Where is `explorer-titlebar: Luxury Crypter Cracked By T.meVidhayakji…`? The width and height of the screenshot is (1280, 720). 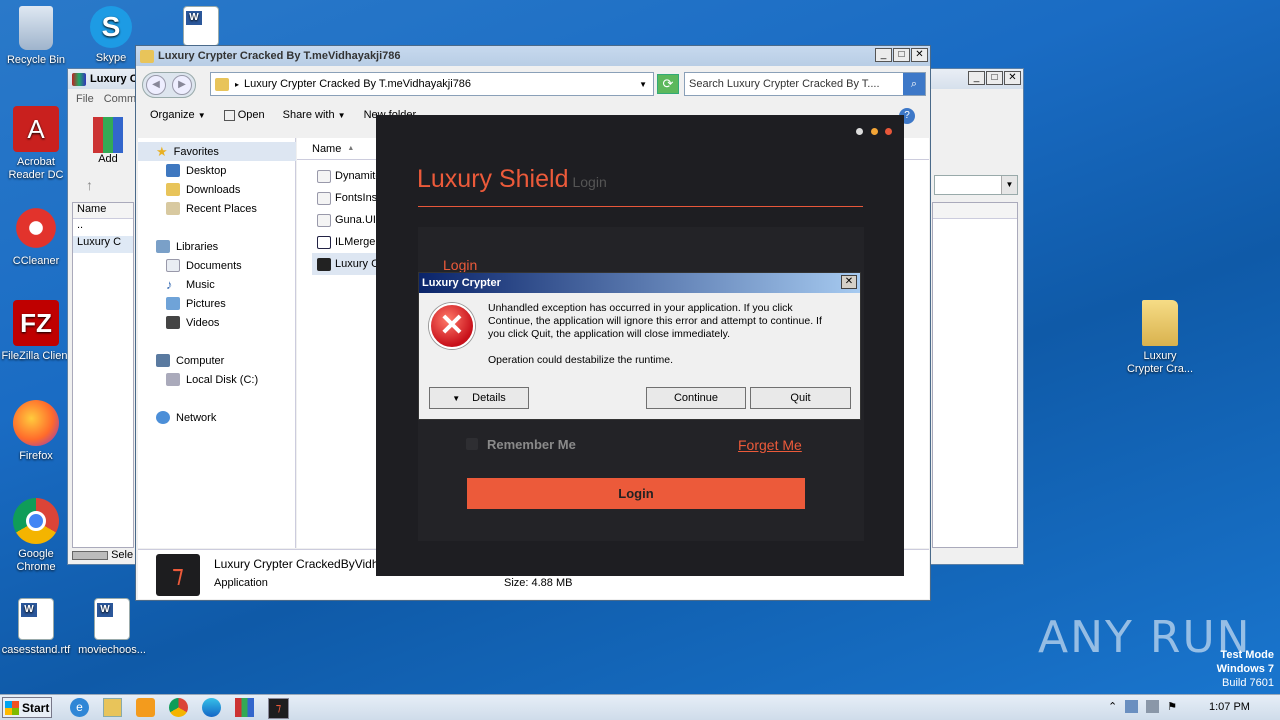 explorer-titlebar: Luxury Crypter Cracked By T.meVidhayakji… is located at coordinates (533, 56).